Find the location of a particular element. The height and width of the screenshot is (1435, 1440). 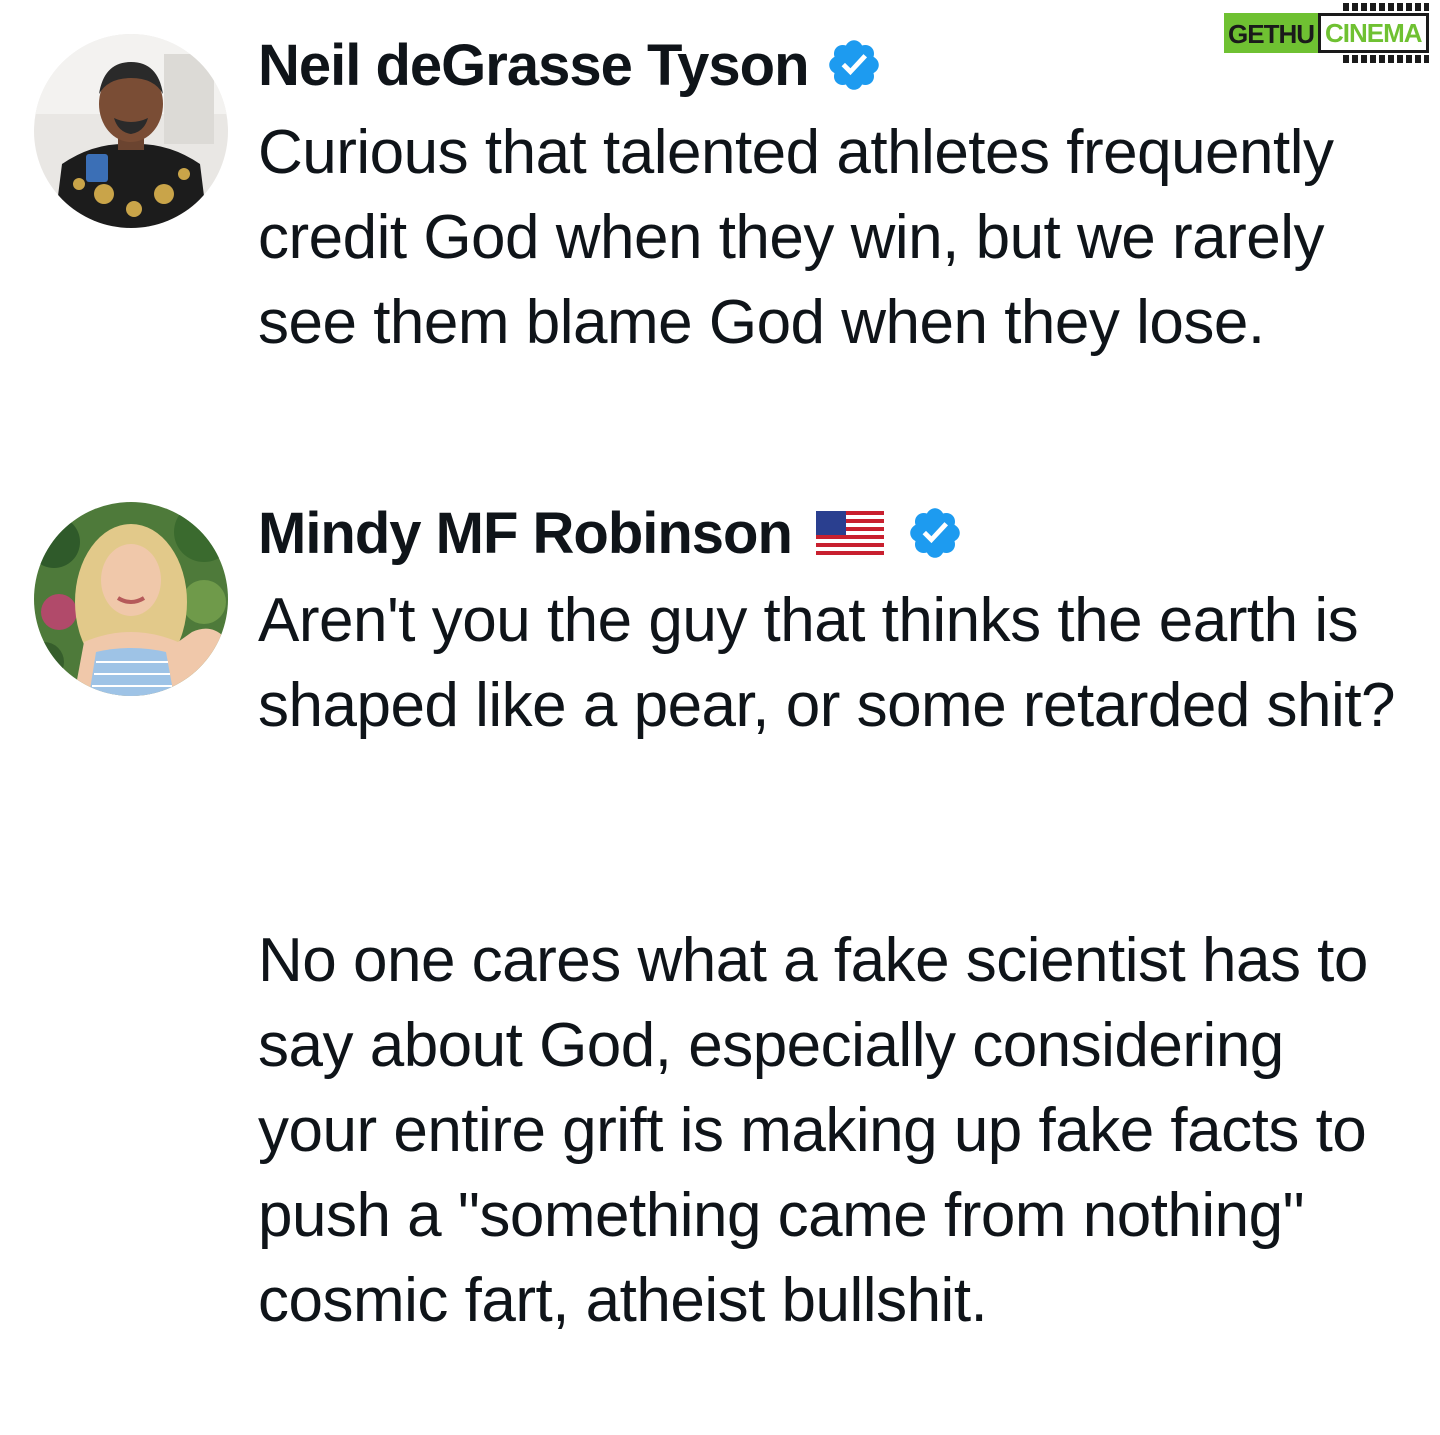

neil-avatar-icon is located at coordinates (131, 131).